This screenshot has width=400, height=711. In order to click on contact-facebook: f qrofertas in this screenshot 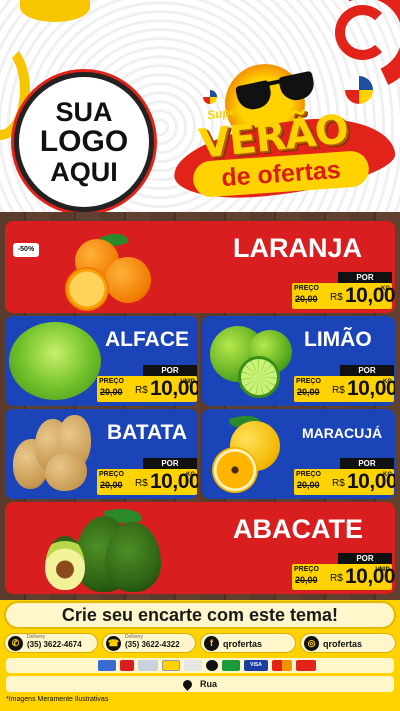, I will do `click(248, 643)`.